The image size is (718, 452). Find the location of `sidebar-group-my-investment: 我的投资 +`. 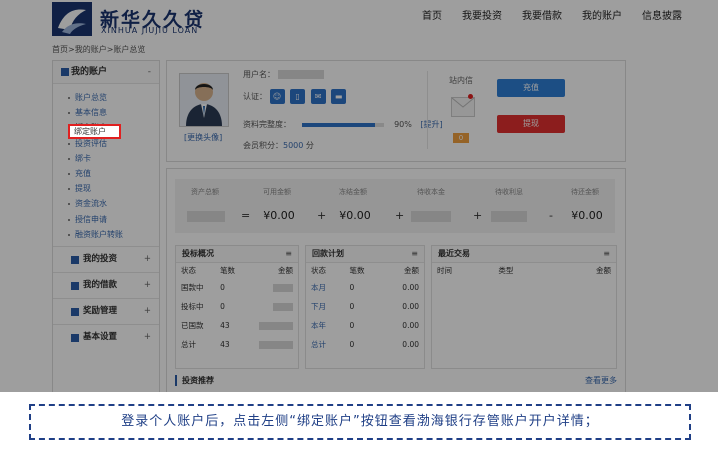

sidebar-group-my-investment: 我的投资 + is located at coordinates (106, 258).